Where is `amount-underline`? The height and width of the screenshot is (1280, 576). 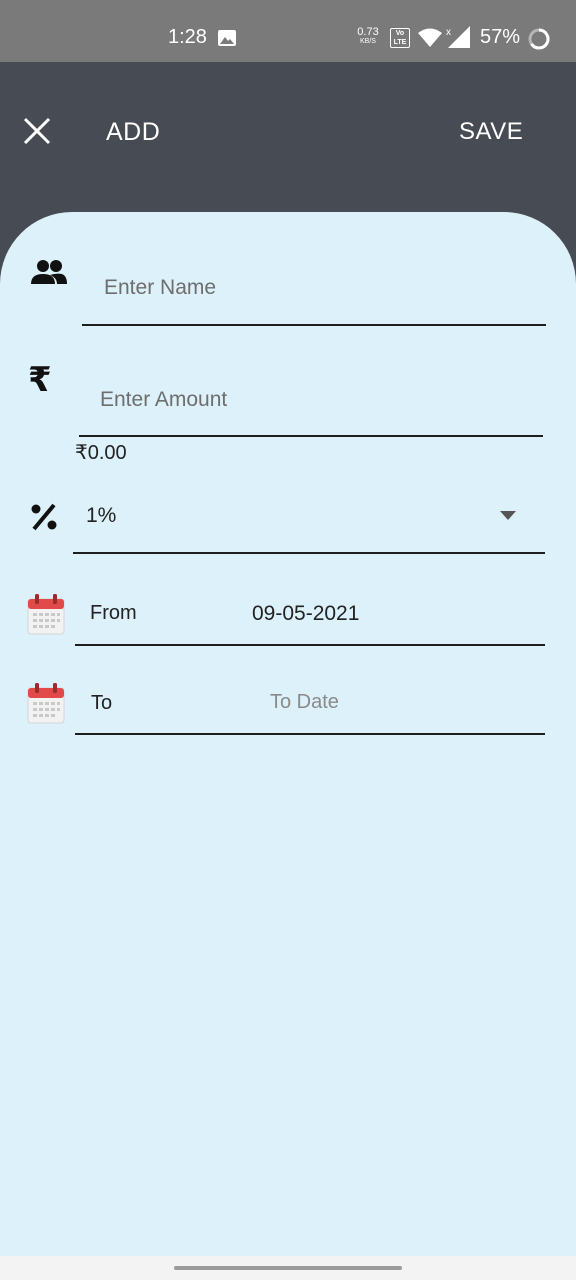 amount-underline is located at coordinates (311, 436).